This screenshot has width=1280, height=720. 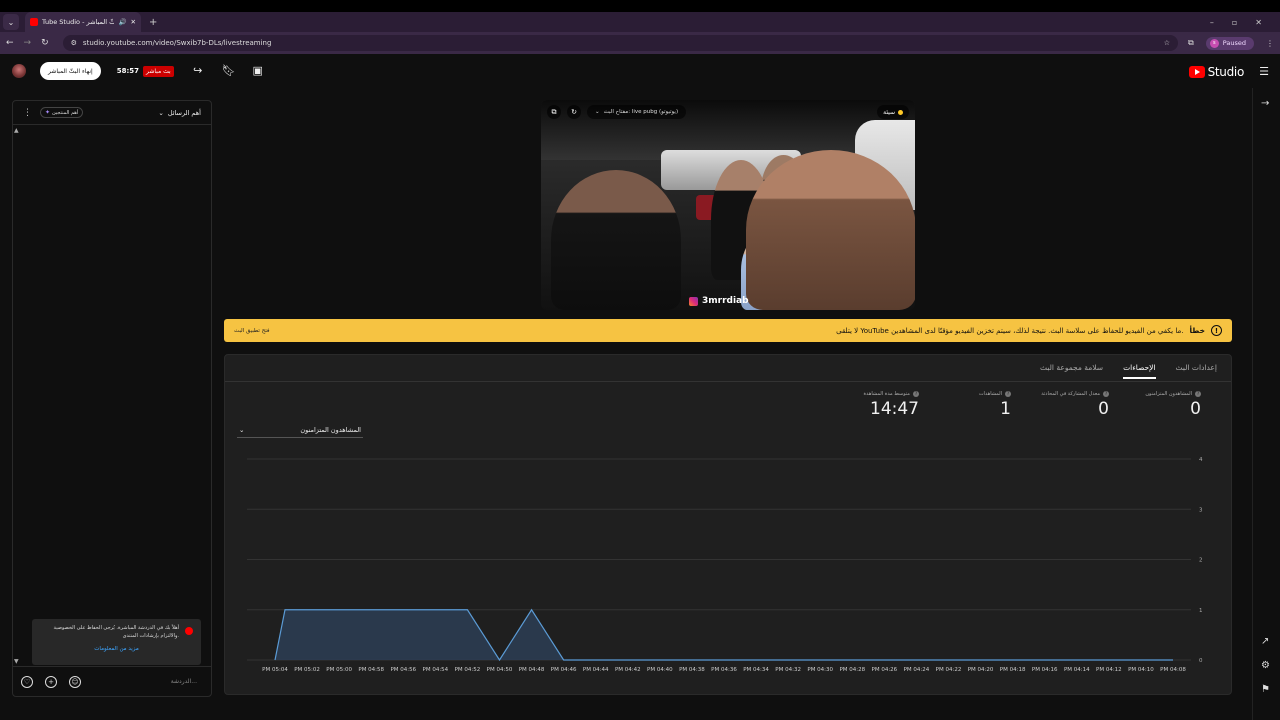 I want to click on health-label: سيئة, so click(x=889, y=112).